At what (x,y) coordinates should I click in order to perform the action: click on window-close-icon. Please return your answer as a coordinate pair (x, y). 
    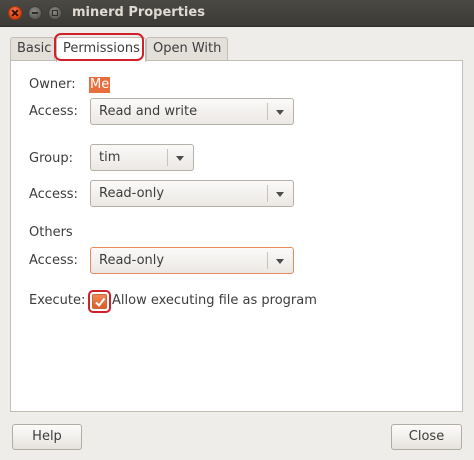
    Looking at the image, I should click on (15, 13).